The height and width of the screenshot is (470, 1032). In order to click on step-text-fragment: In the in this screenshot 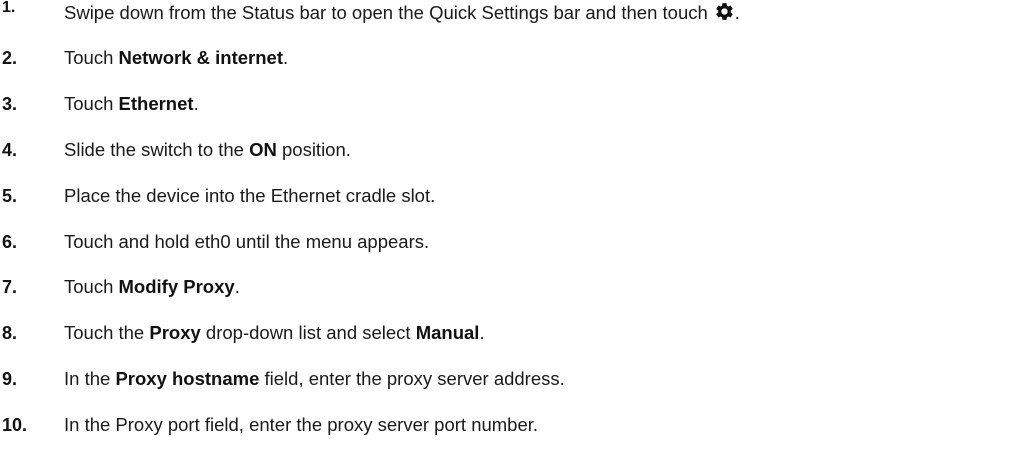, I will do `click(90, 378)`.